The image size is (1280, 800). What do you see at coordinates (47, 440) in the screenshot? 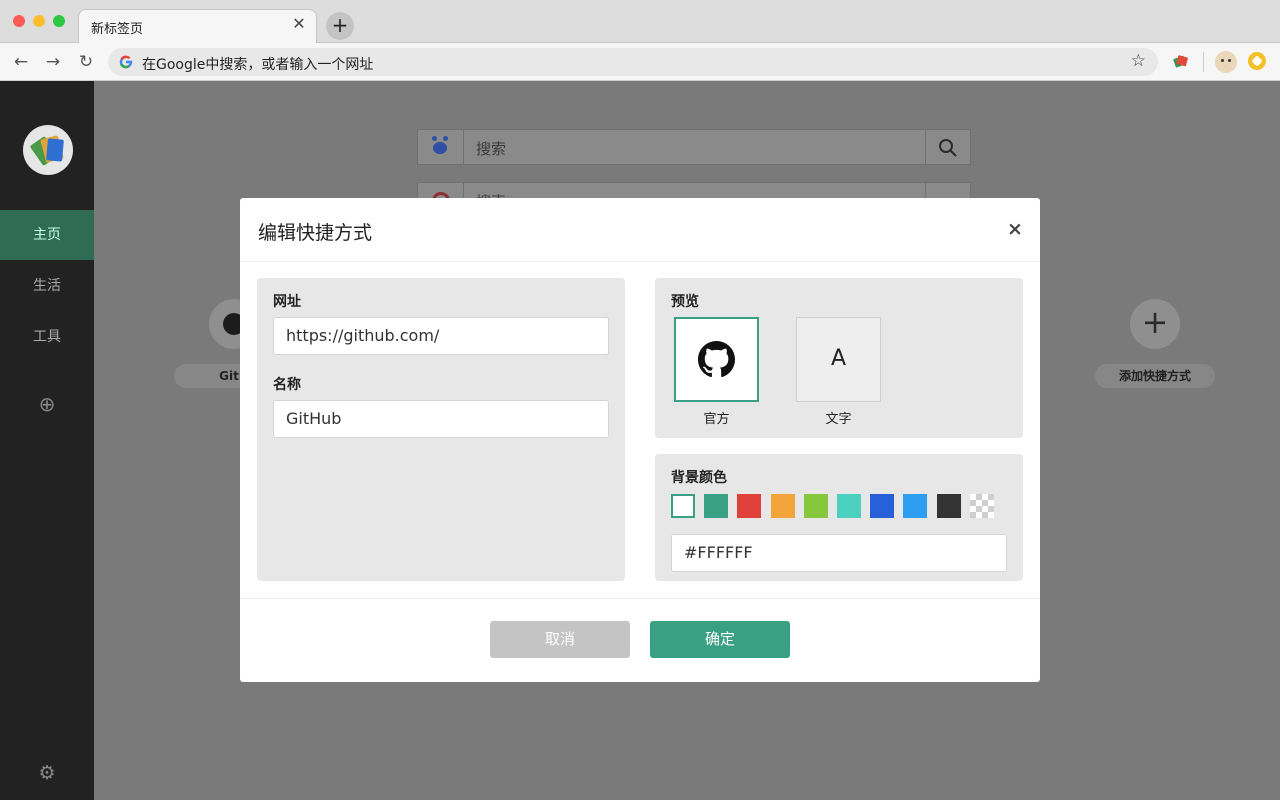
I see `app-sidebar: 主页 生活 工具 ⊕ ⚙` at bounding box center [47, 440].